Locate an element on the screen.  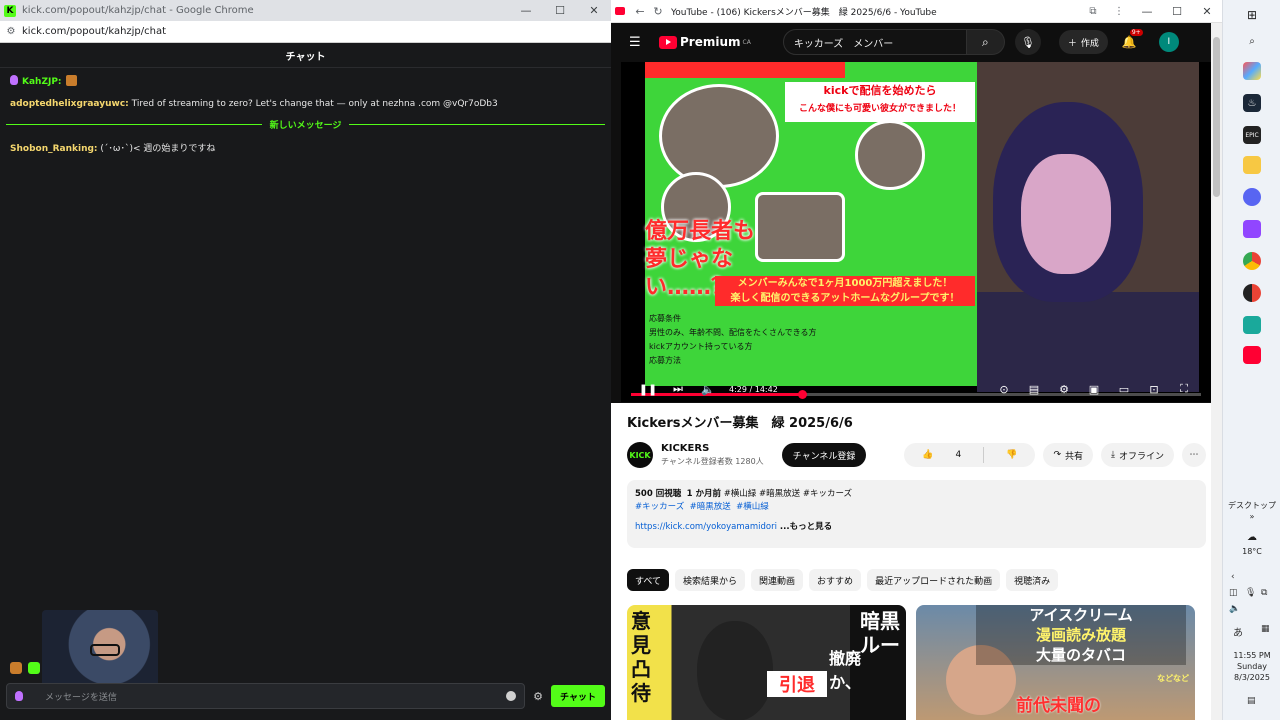
fullscreen-icon: ⛶ is located at coordinates (1184, 389).